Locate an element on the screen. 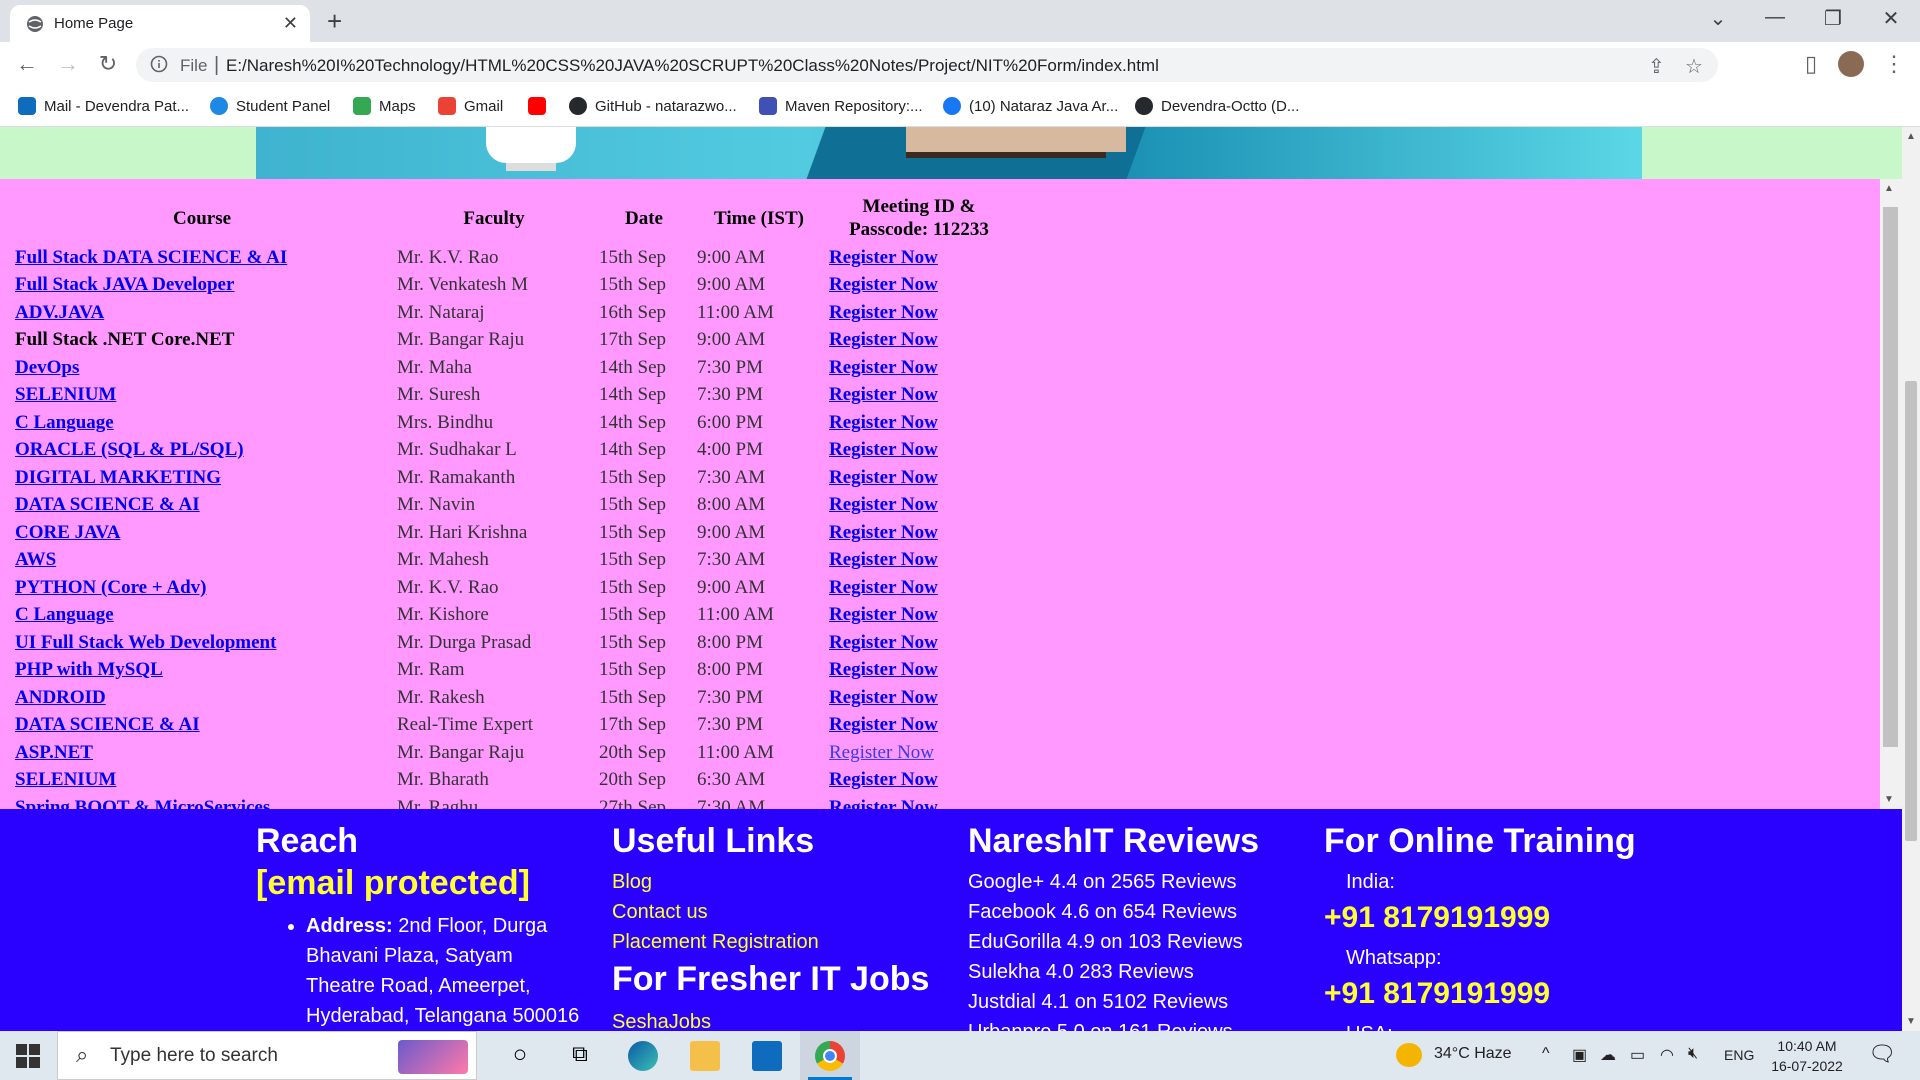 The height and width of the screenshot is (1080, 1920). reload-icon: ↻ is located at coordinates (108, 64).